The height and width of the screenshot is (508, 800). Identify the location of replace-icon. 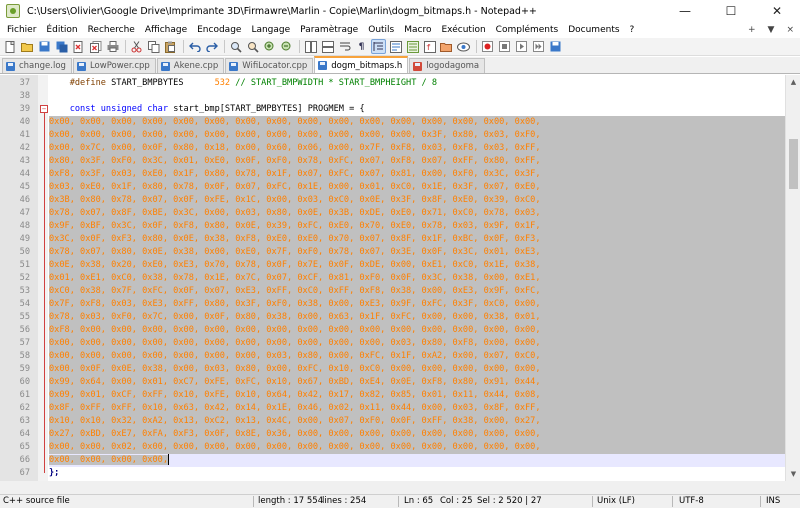
(252, 46).